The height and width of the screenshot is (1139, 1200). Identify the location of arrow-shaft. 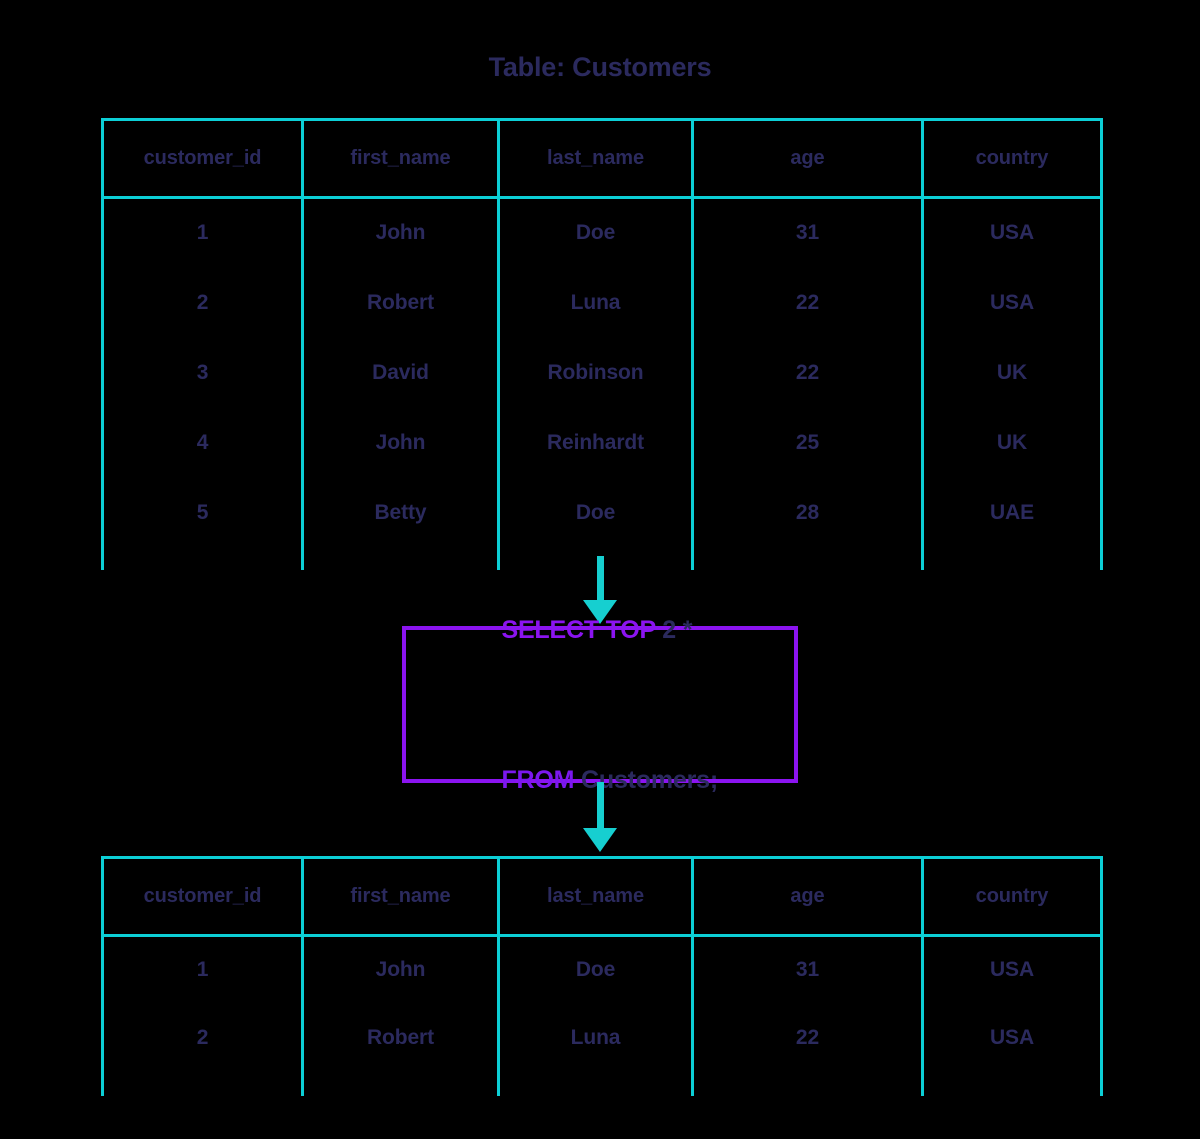
(600, 807).